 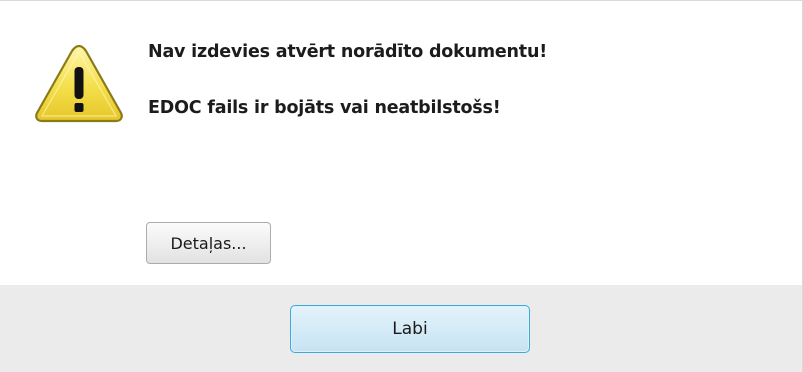 What do you see at coordinates (347, 52) in the screenshot?
I see `error-message-title: Nav izdevies atvērt norādīto dokumentu!` at bounding box center [347, 52].